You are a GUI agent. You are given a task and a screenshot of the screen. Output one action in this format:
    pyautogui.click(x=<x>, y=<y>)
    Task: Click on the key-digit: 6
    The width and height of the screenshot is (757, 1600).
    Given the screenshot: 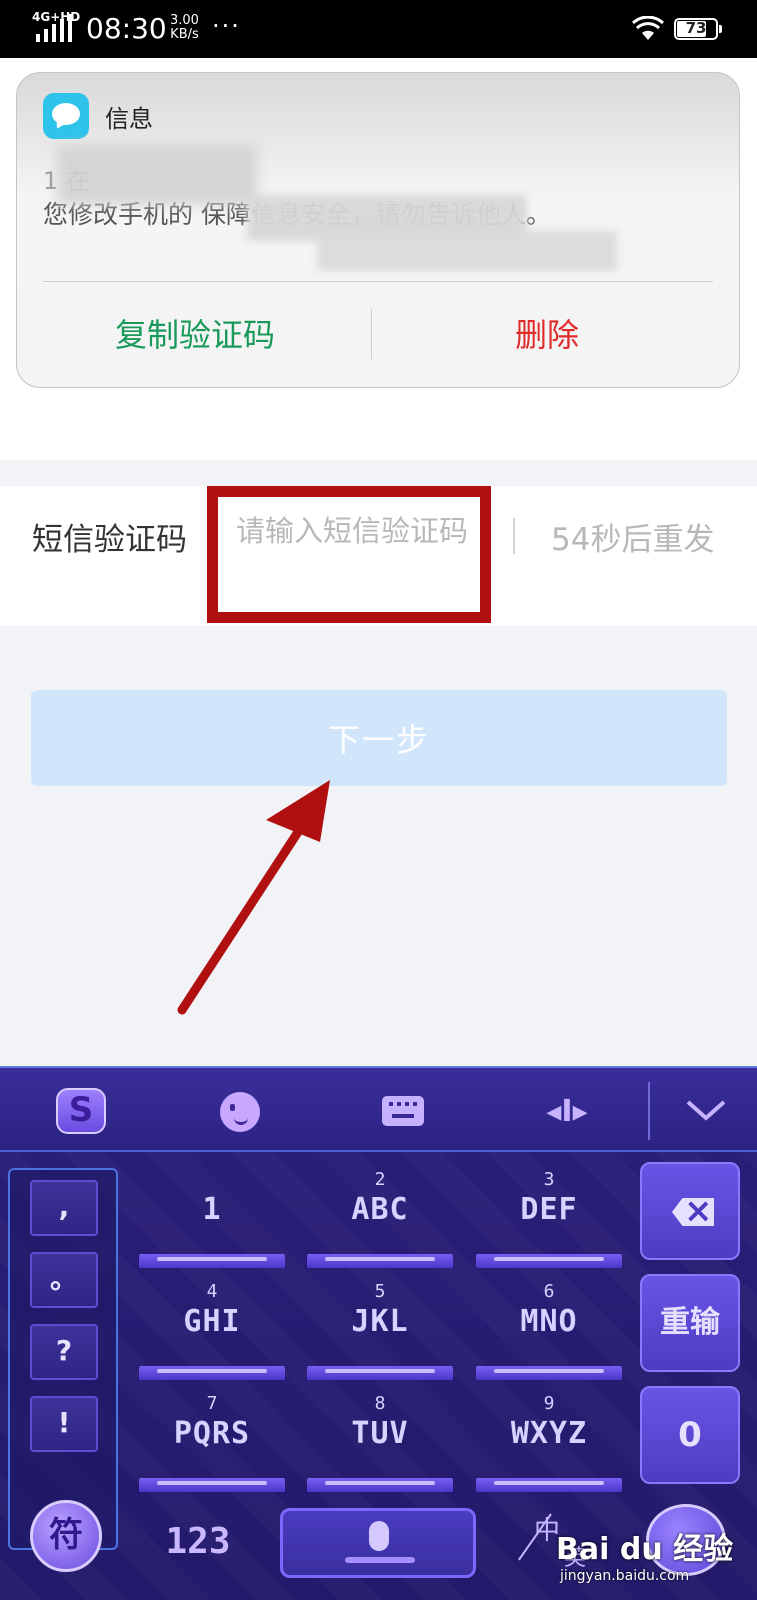 What is the action you would take?
    pyautogui.click(x=549, y=1291)
    